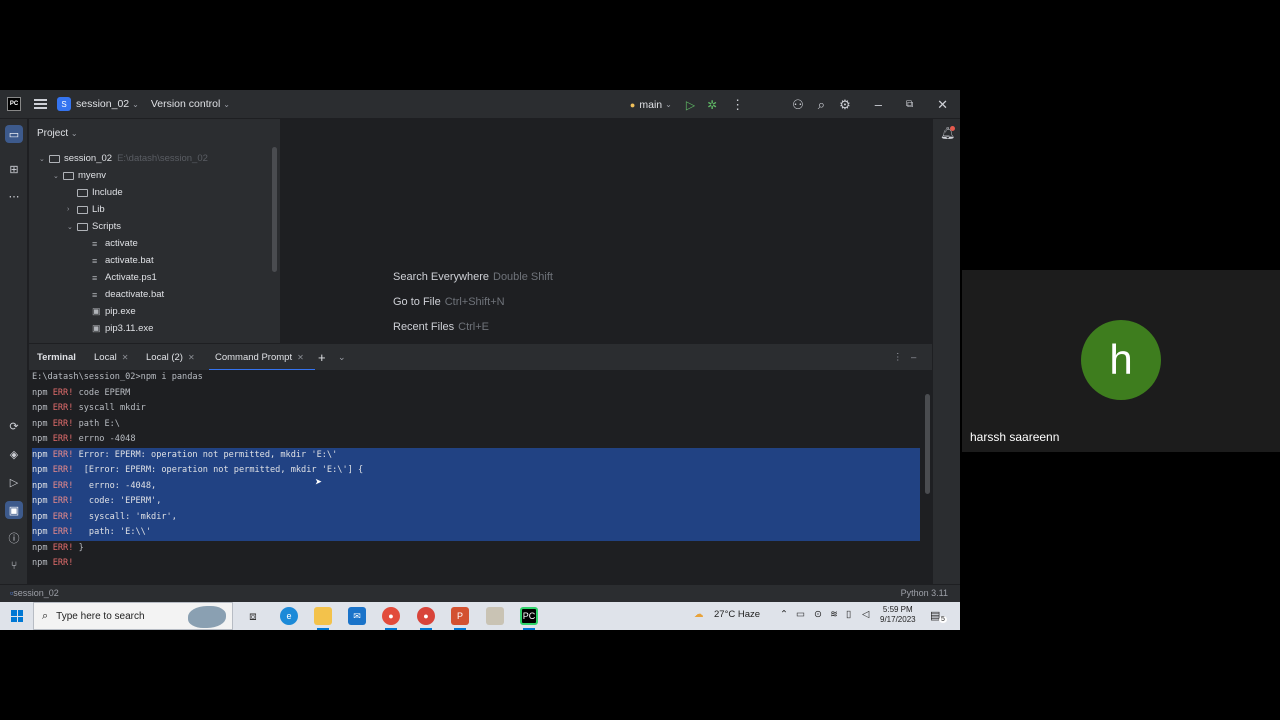 This screenshot has width=1280, height=720. Describe the element at coordinates (40, 104) in the screenshot. I see `main-menu-icon` at that location.